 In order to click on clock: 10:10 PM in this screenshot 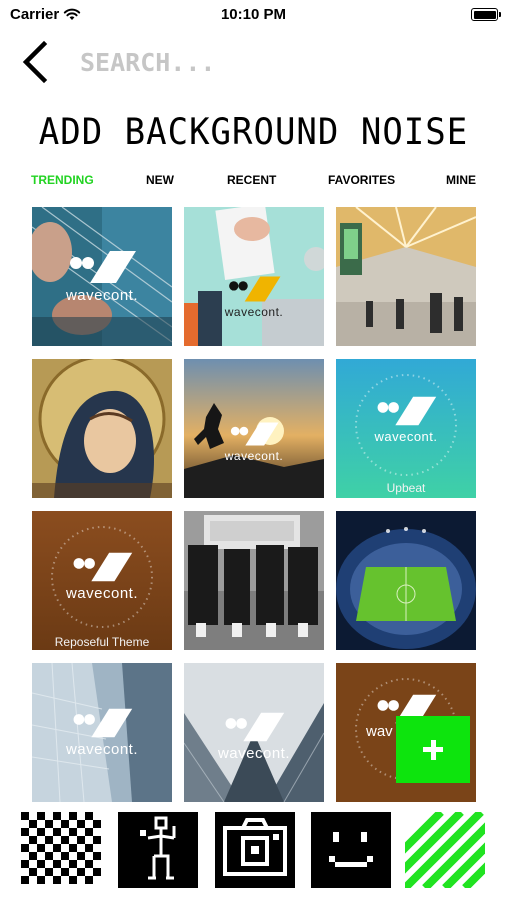, I will do `click(253, 14)`.